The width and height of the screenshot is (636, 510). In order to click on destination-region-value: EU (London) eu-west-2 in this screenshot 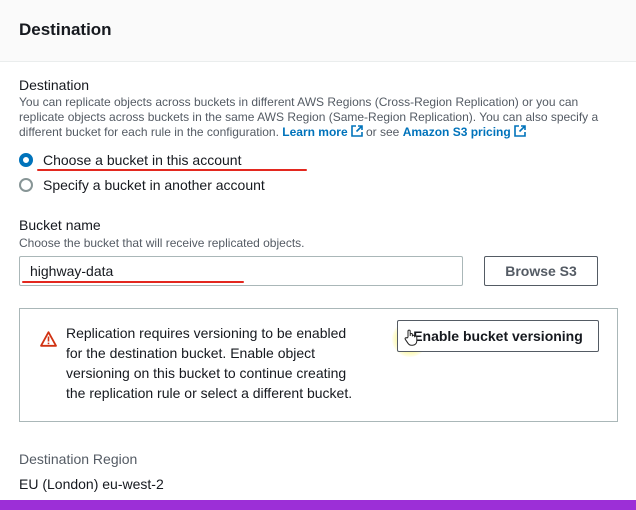, I will do `click(91, 484)`.